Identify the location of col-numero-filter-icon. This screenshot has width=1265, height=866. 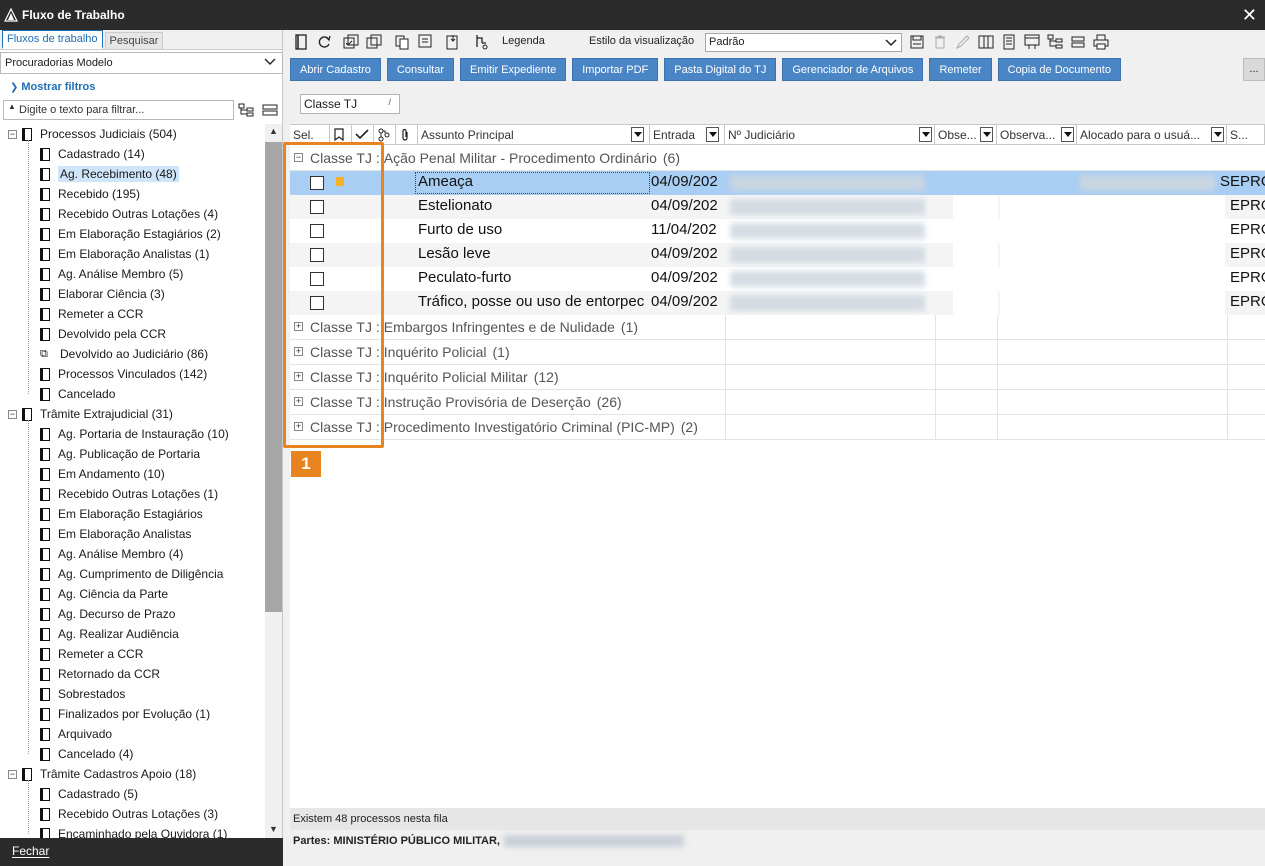
(925, 134).